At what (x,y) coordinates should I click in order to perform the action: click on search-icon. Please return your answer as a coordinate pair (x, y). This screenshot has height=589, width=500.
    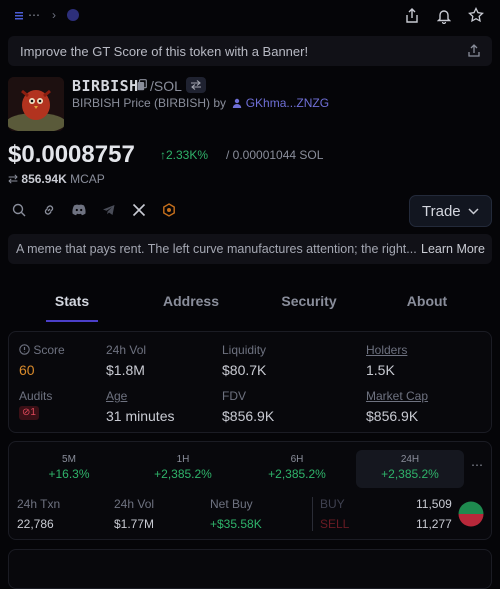
    Looking at the image, I should click on (20, 211).